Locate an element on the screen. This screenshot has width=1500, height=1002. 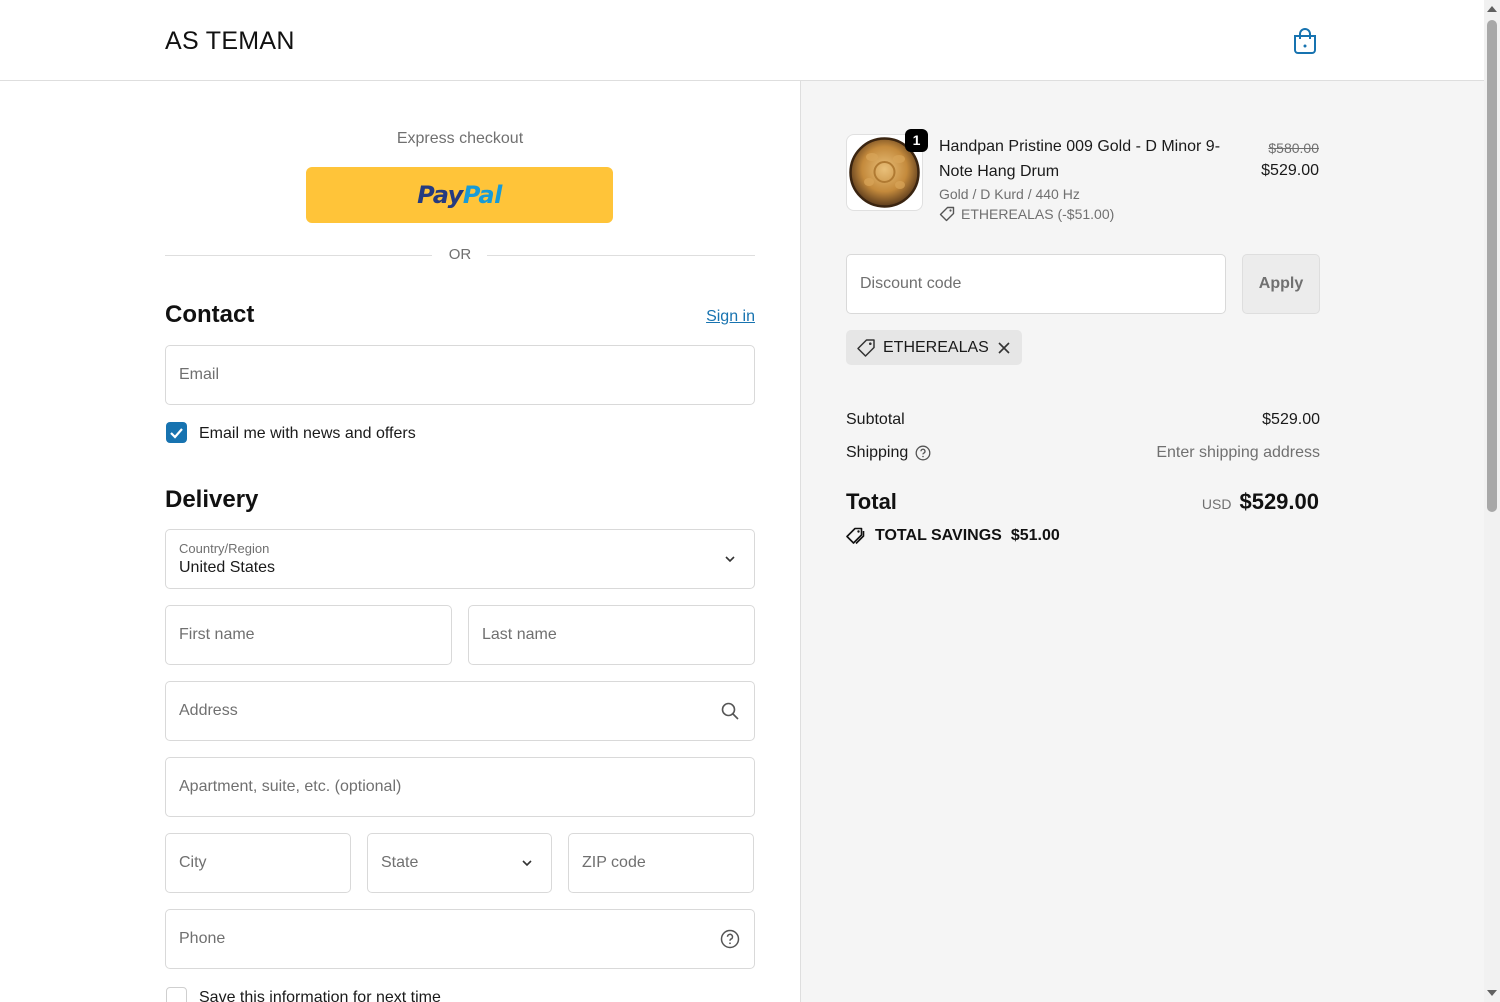
scroll-up-icon is located at coordinates (1492, 9).